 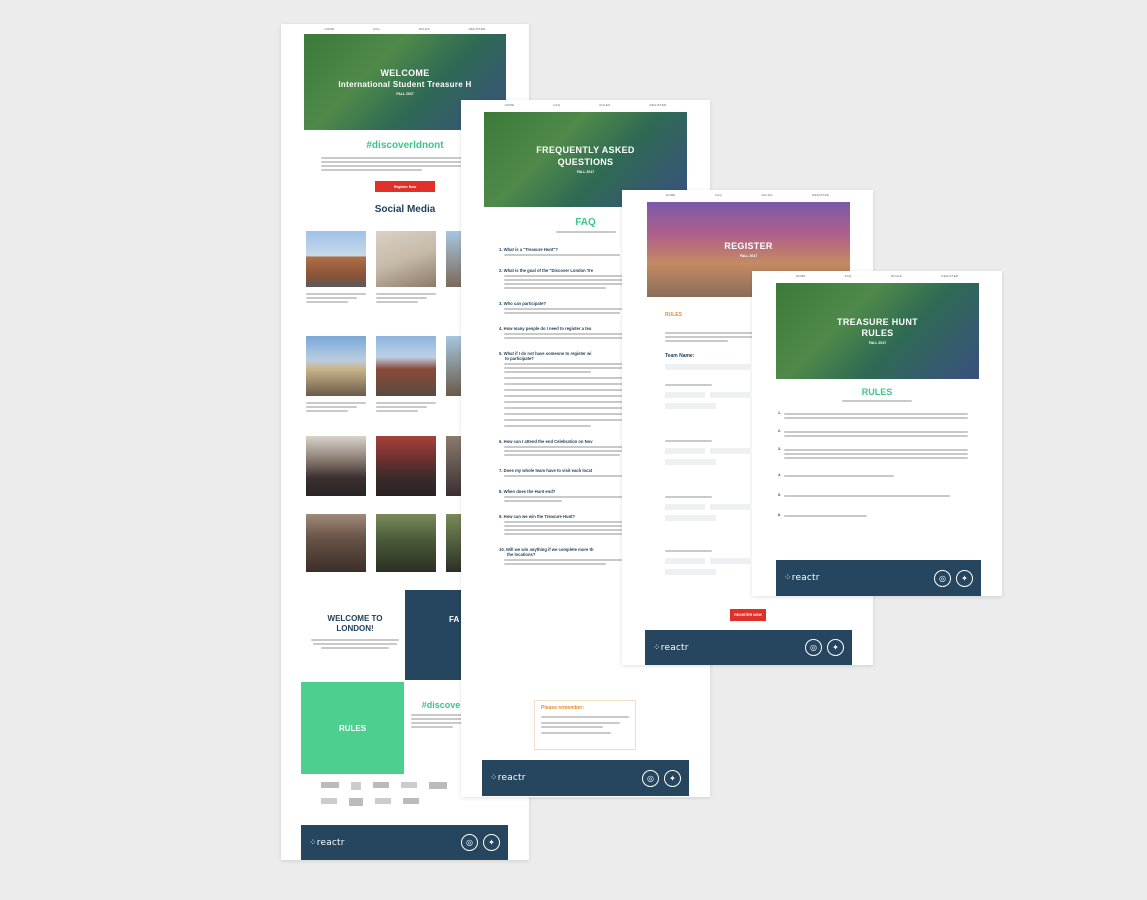 What do you see at coordinates (873, 416) in the screenshot?
I see `rule-item: 1.` at bounding box center [873, 416].